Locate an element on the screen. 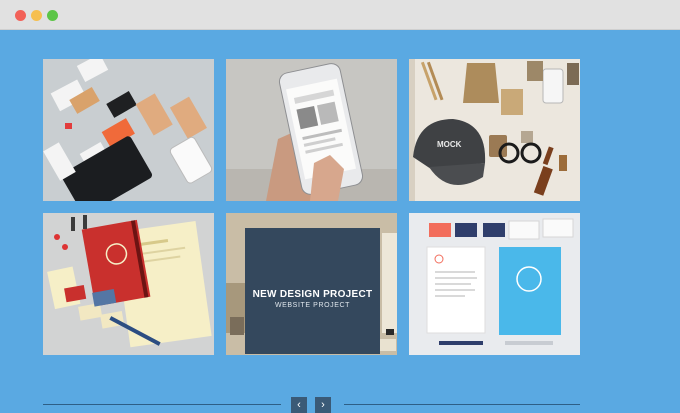 The height and width of the screenshot is (413, 680). carousel-pager: ‹ › is located at coordinates (340, 402).